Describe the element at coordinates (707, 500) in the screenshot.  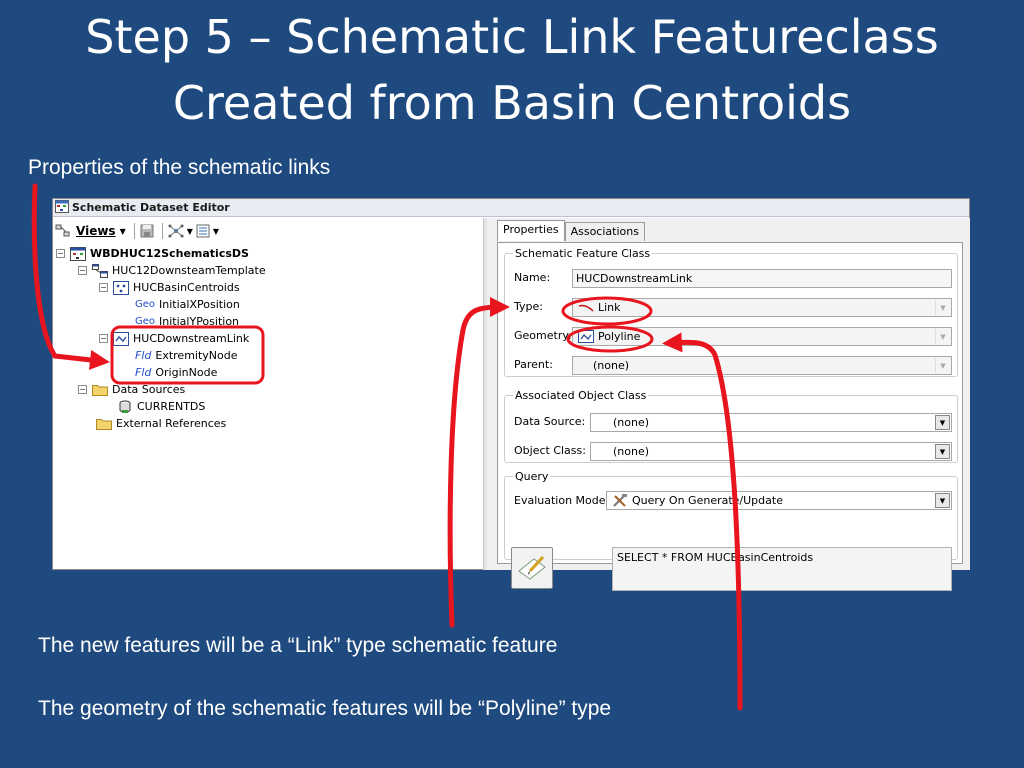
I see `evaluation-mode-value: Query On Generate/Update` at that location.